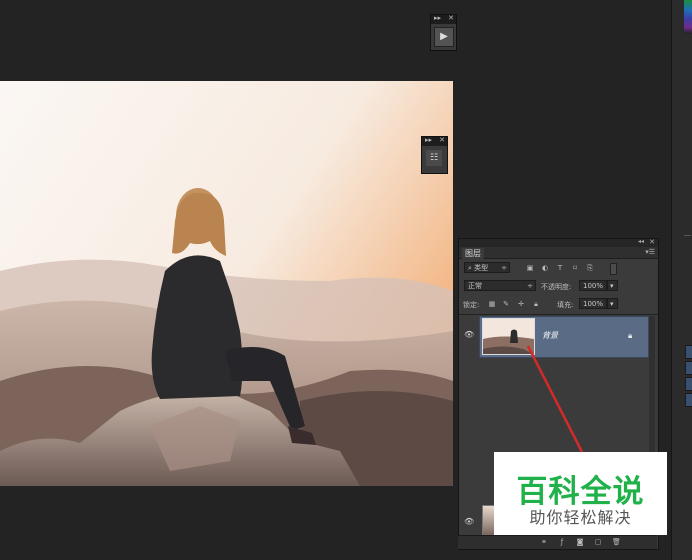 The width and height of the screenshot is (692, 560). I want to click on link-layers-icon: ⚭, so click(544, 542).